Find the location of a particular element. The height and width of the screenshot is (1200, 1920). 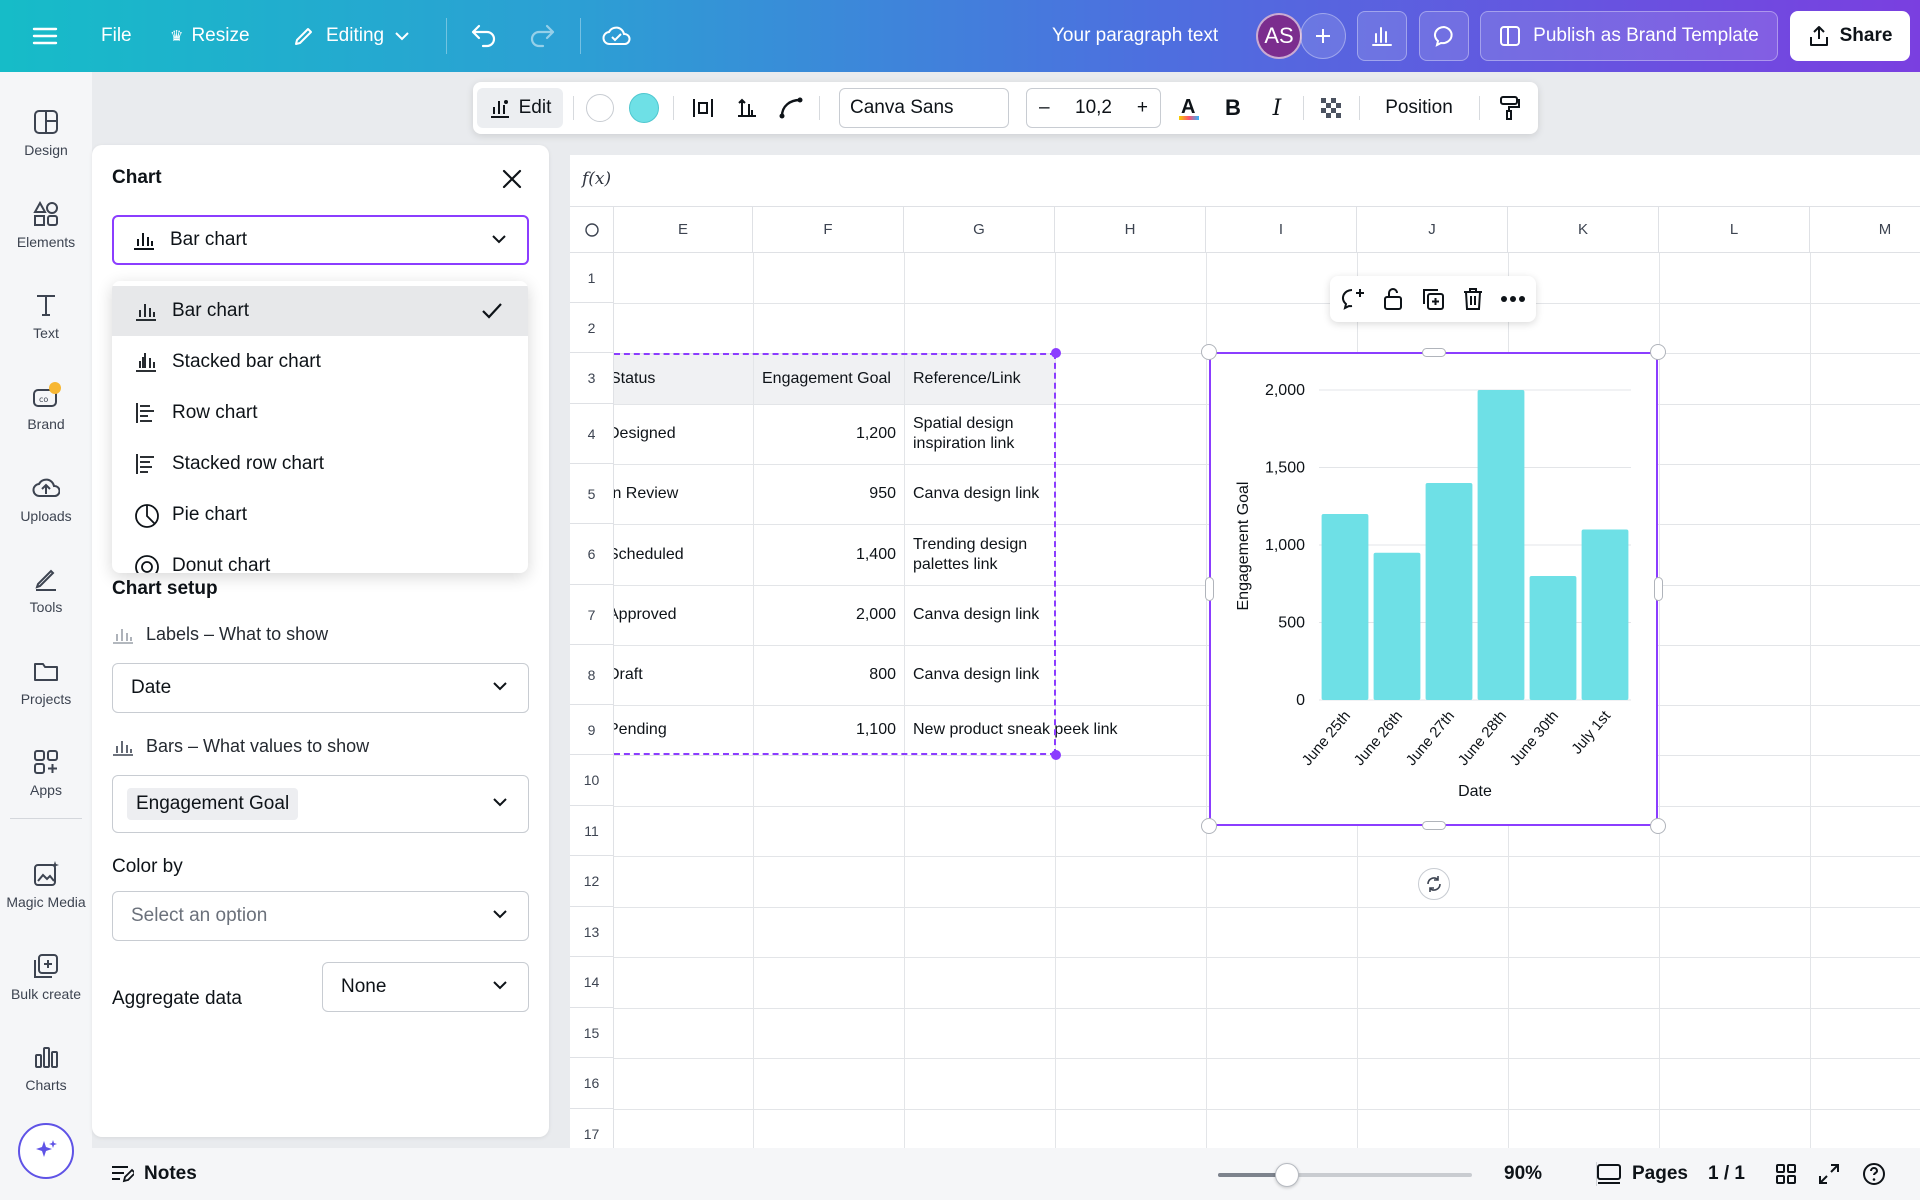

row-header: 5 is located at coordinates (592, 494).